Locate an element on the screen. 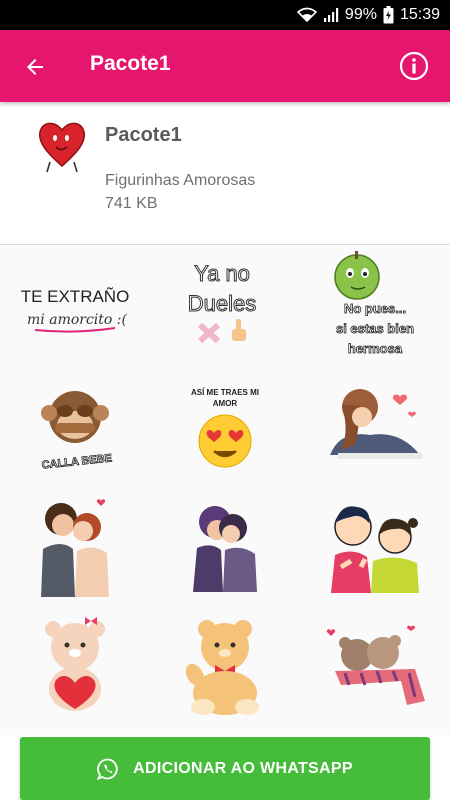  info-button is located at coordinates (414, 66).